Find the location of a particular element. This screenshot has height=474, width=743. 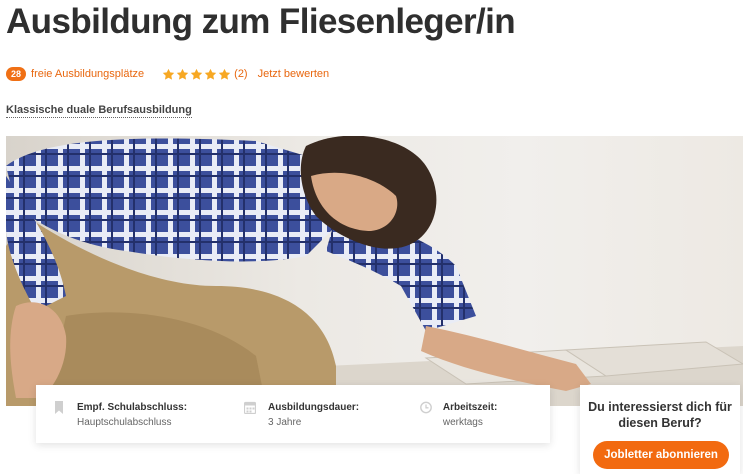

jobletter-subscribe-button: Jobletter abonnieren is located at coordinates (661, 455).